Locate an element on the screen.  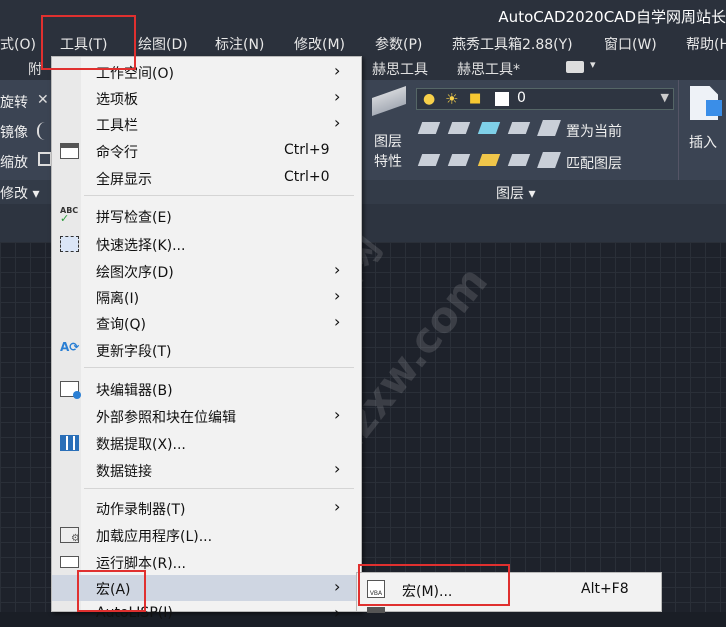
curve-tool-icon is located at coordinates (43, 131).